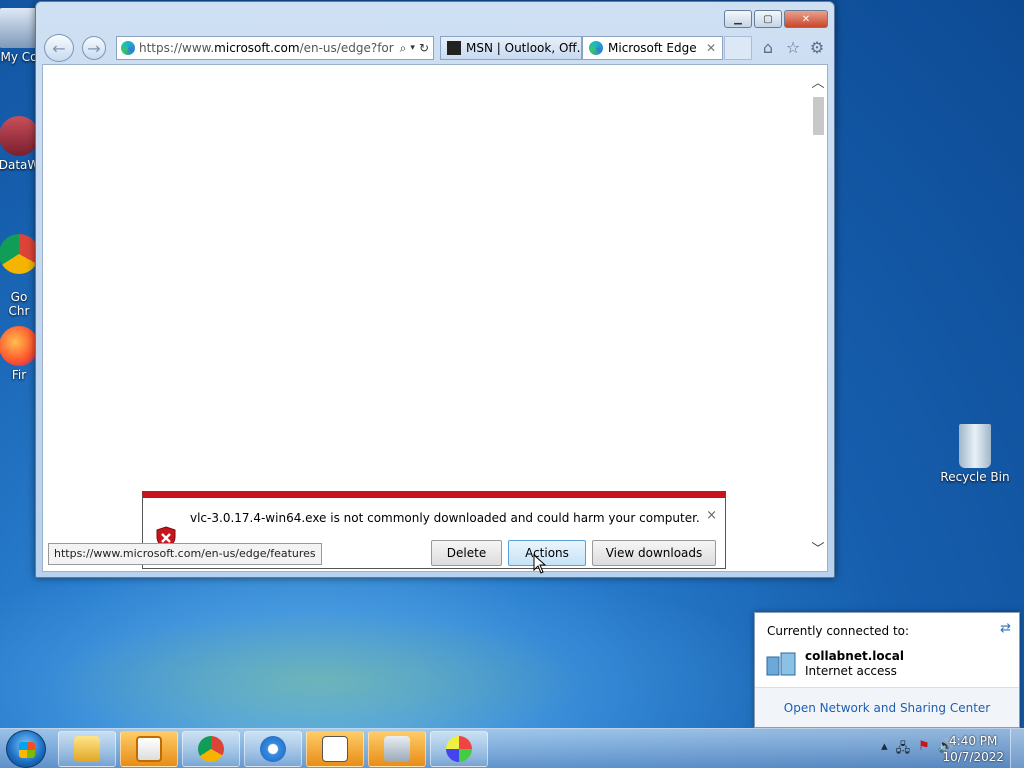 This screenshot has height=768, width=1024. I want to click on taskbar-solitaire, so click(335, 749).